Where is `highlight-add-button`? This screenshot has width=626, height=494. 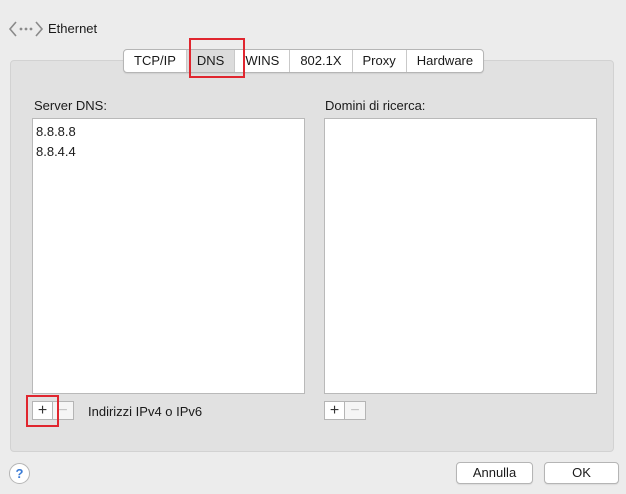
highlight-add-button is located at coordinates (42, 411).